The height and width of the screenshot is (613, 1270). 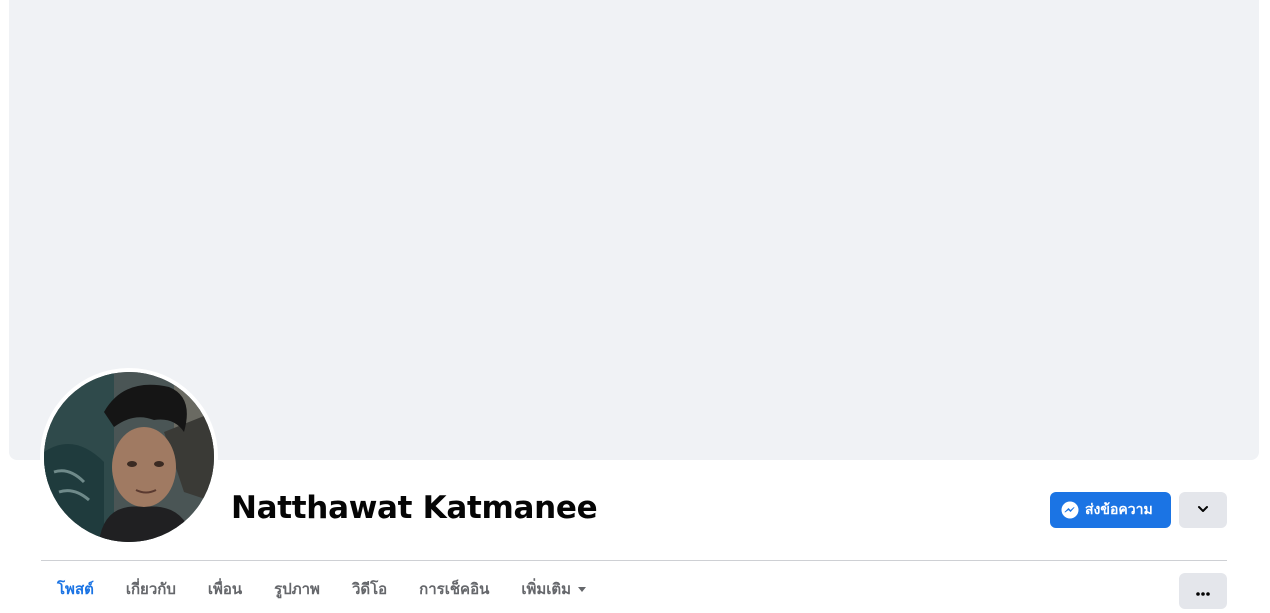 I want to click on profile-options-button, so click(x=1203, y=510).